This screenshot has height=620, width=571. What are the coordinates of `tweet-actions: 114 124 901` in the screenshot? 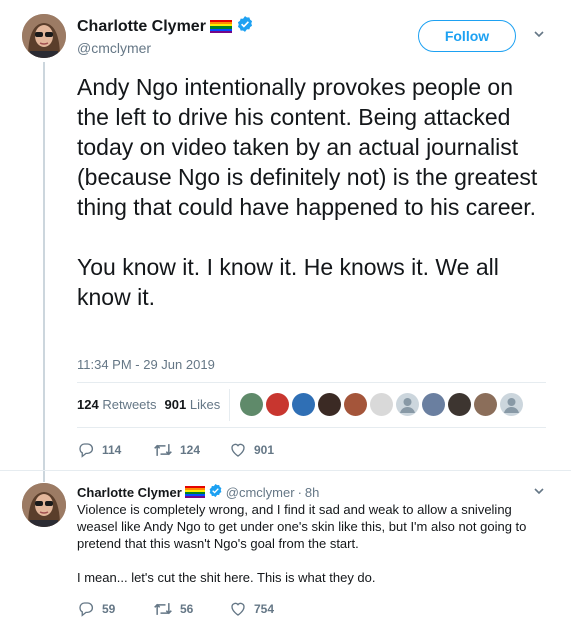 It's located at (175, 450).